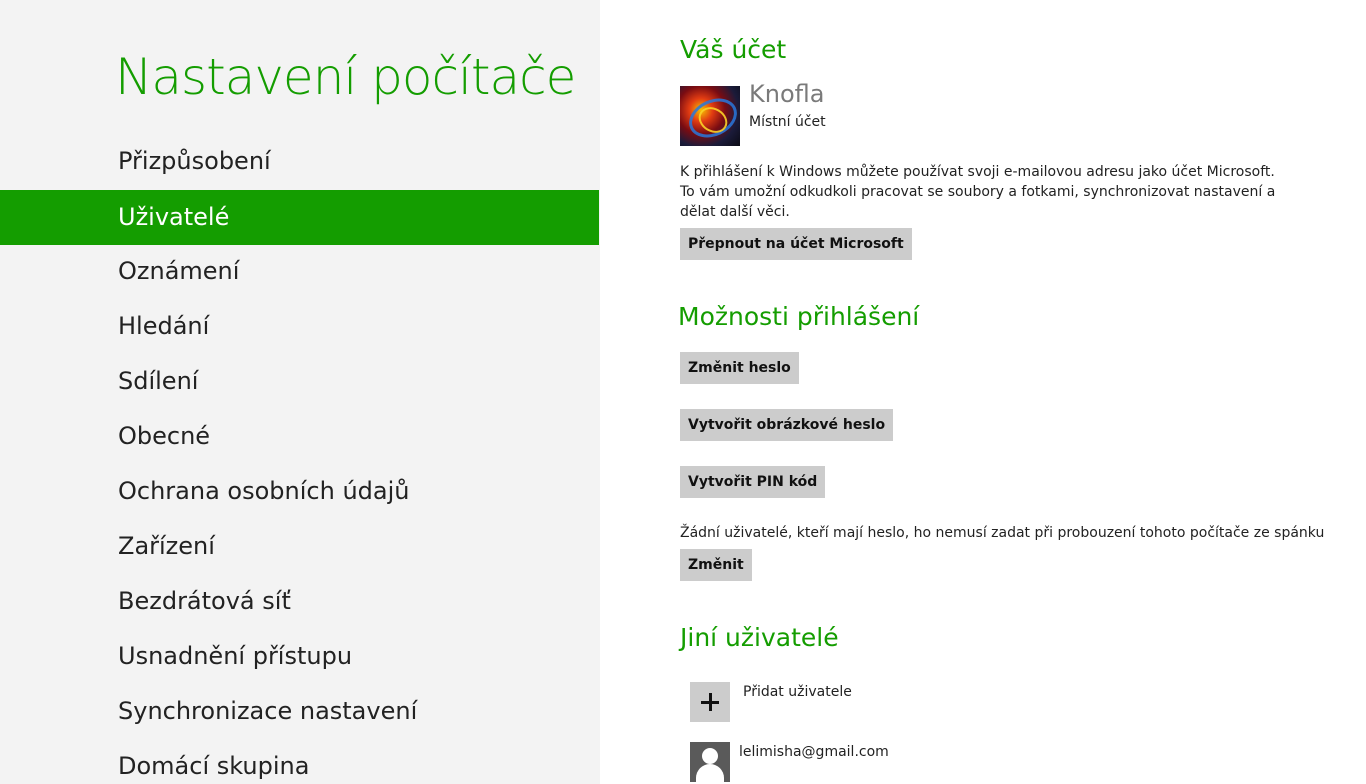 The image size is (1366, 784). What do you see at coordinates (787, 425) in the screenshot?
I see `create-picture-password-button: Vytvořit obrázkové heslo` at bounding box center [787, 425].